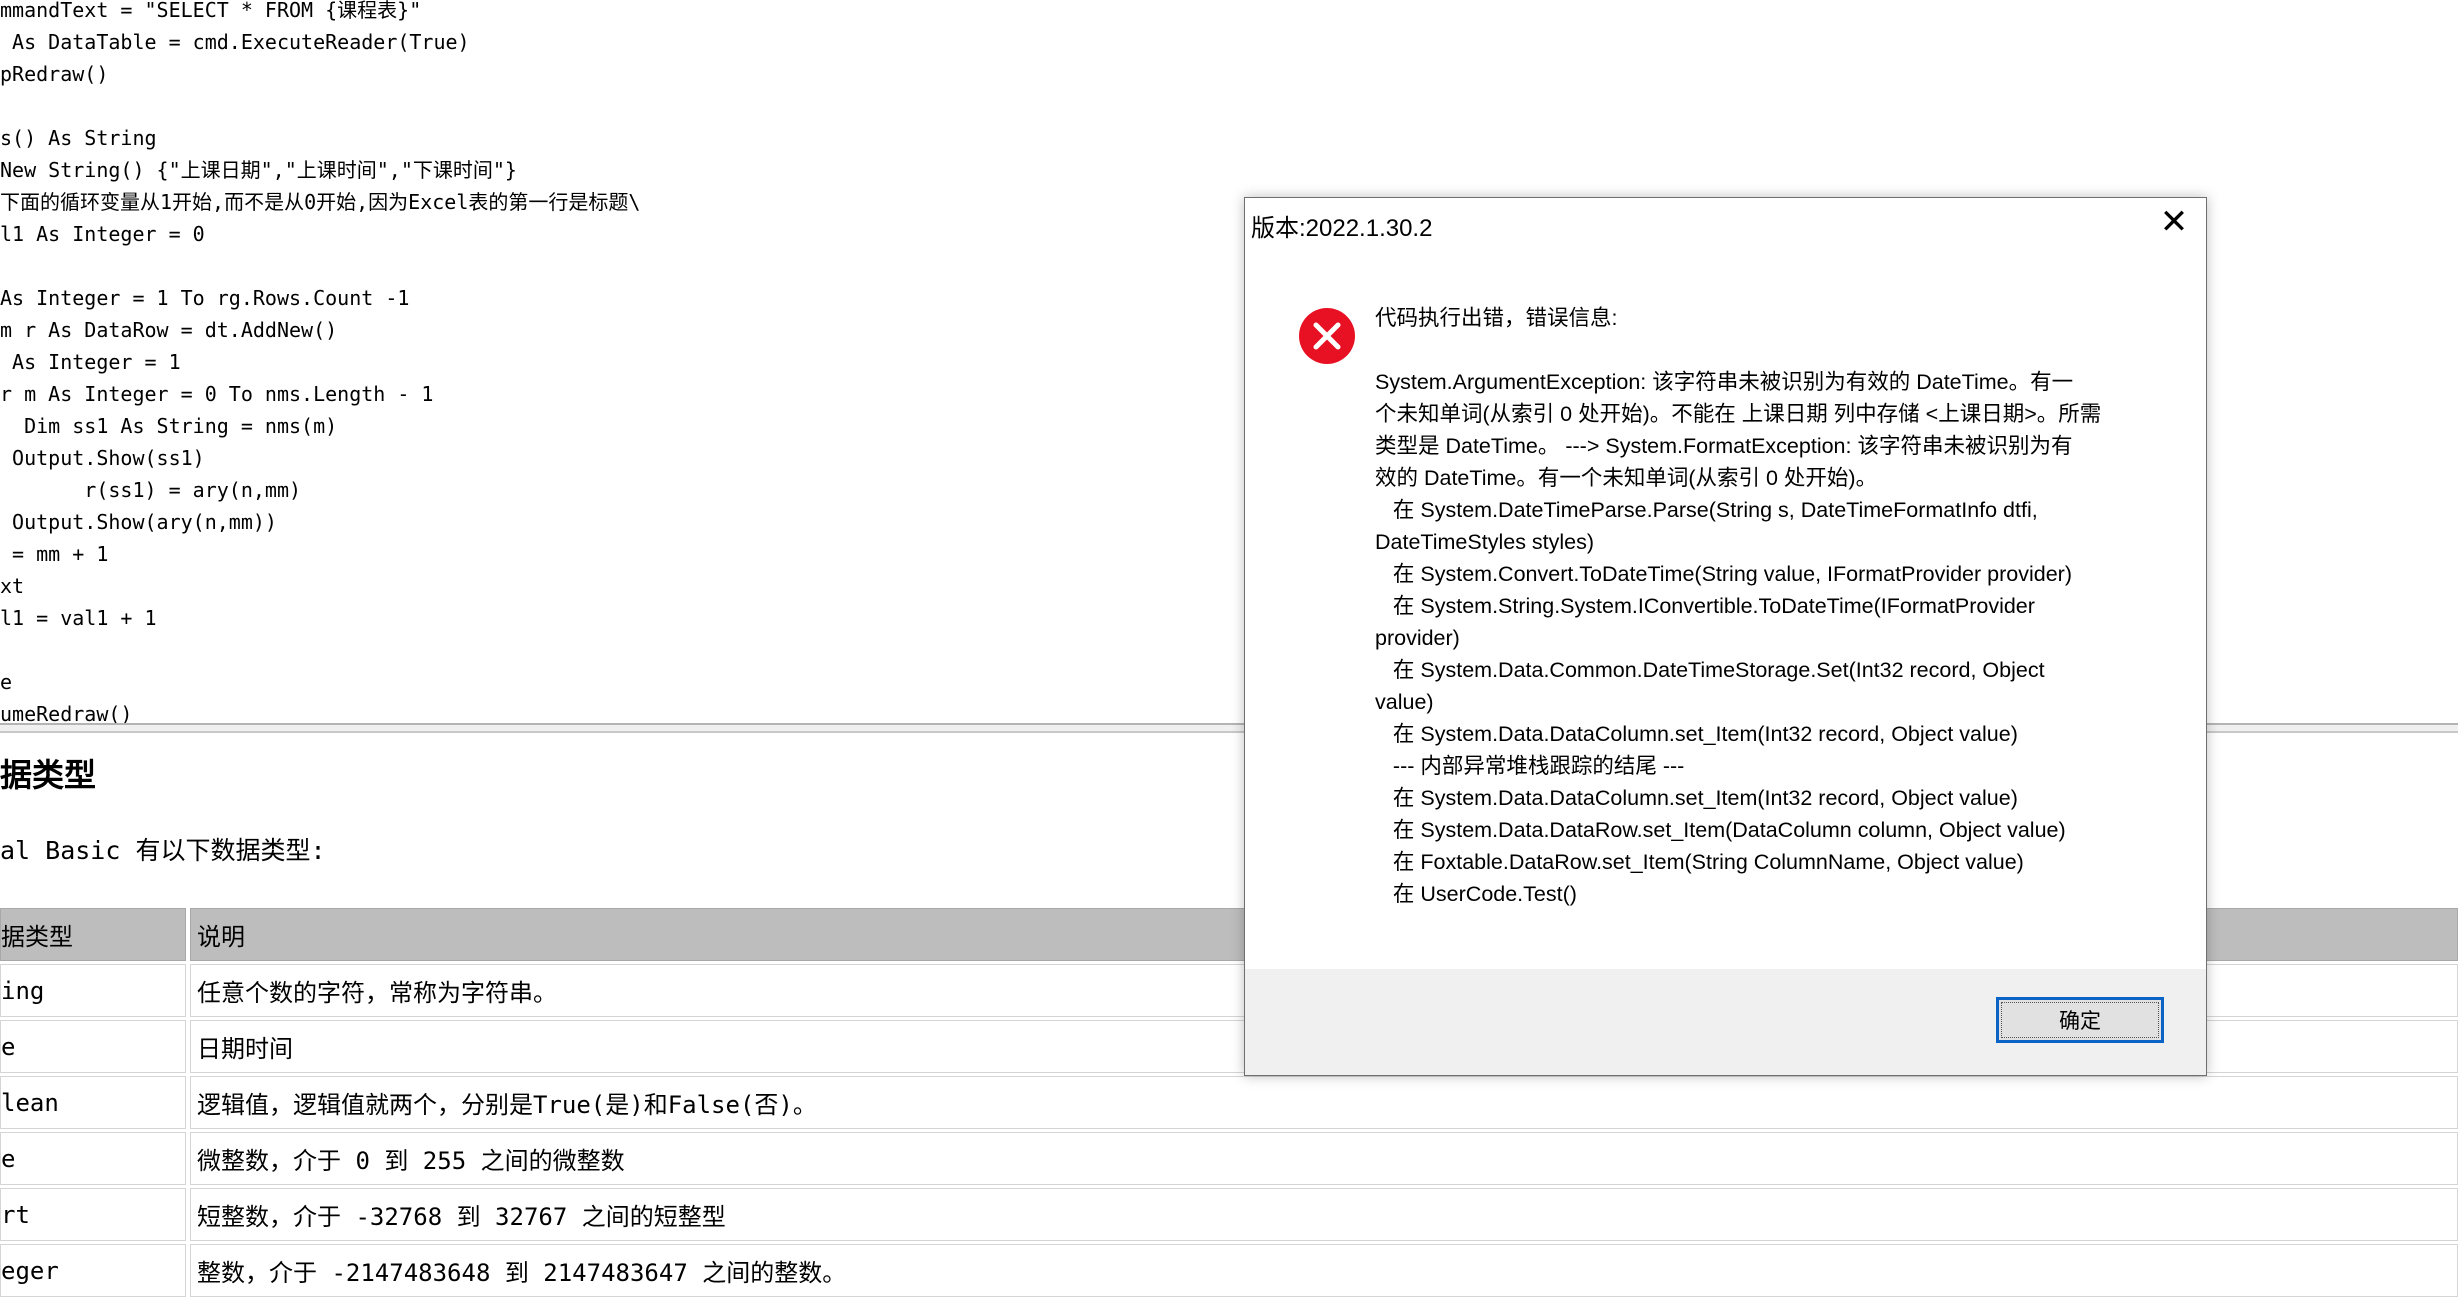 The height and width of the screenshot is (1299, 2458). I want to click on code-line: As Integer = 1 To rg.Rows.Count -1, so click(205, 298).